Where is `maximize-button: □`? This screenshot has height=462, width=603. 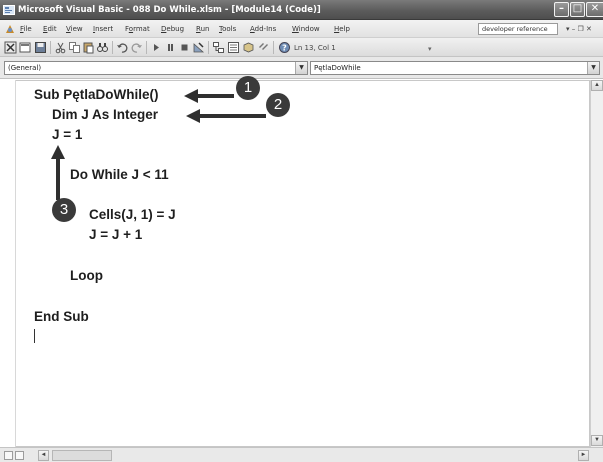
maximize-button: □ is located at coordinates (577, 9).